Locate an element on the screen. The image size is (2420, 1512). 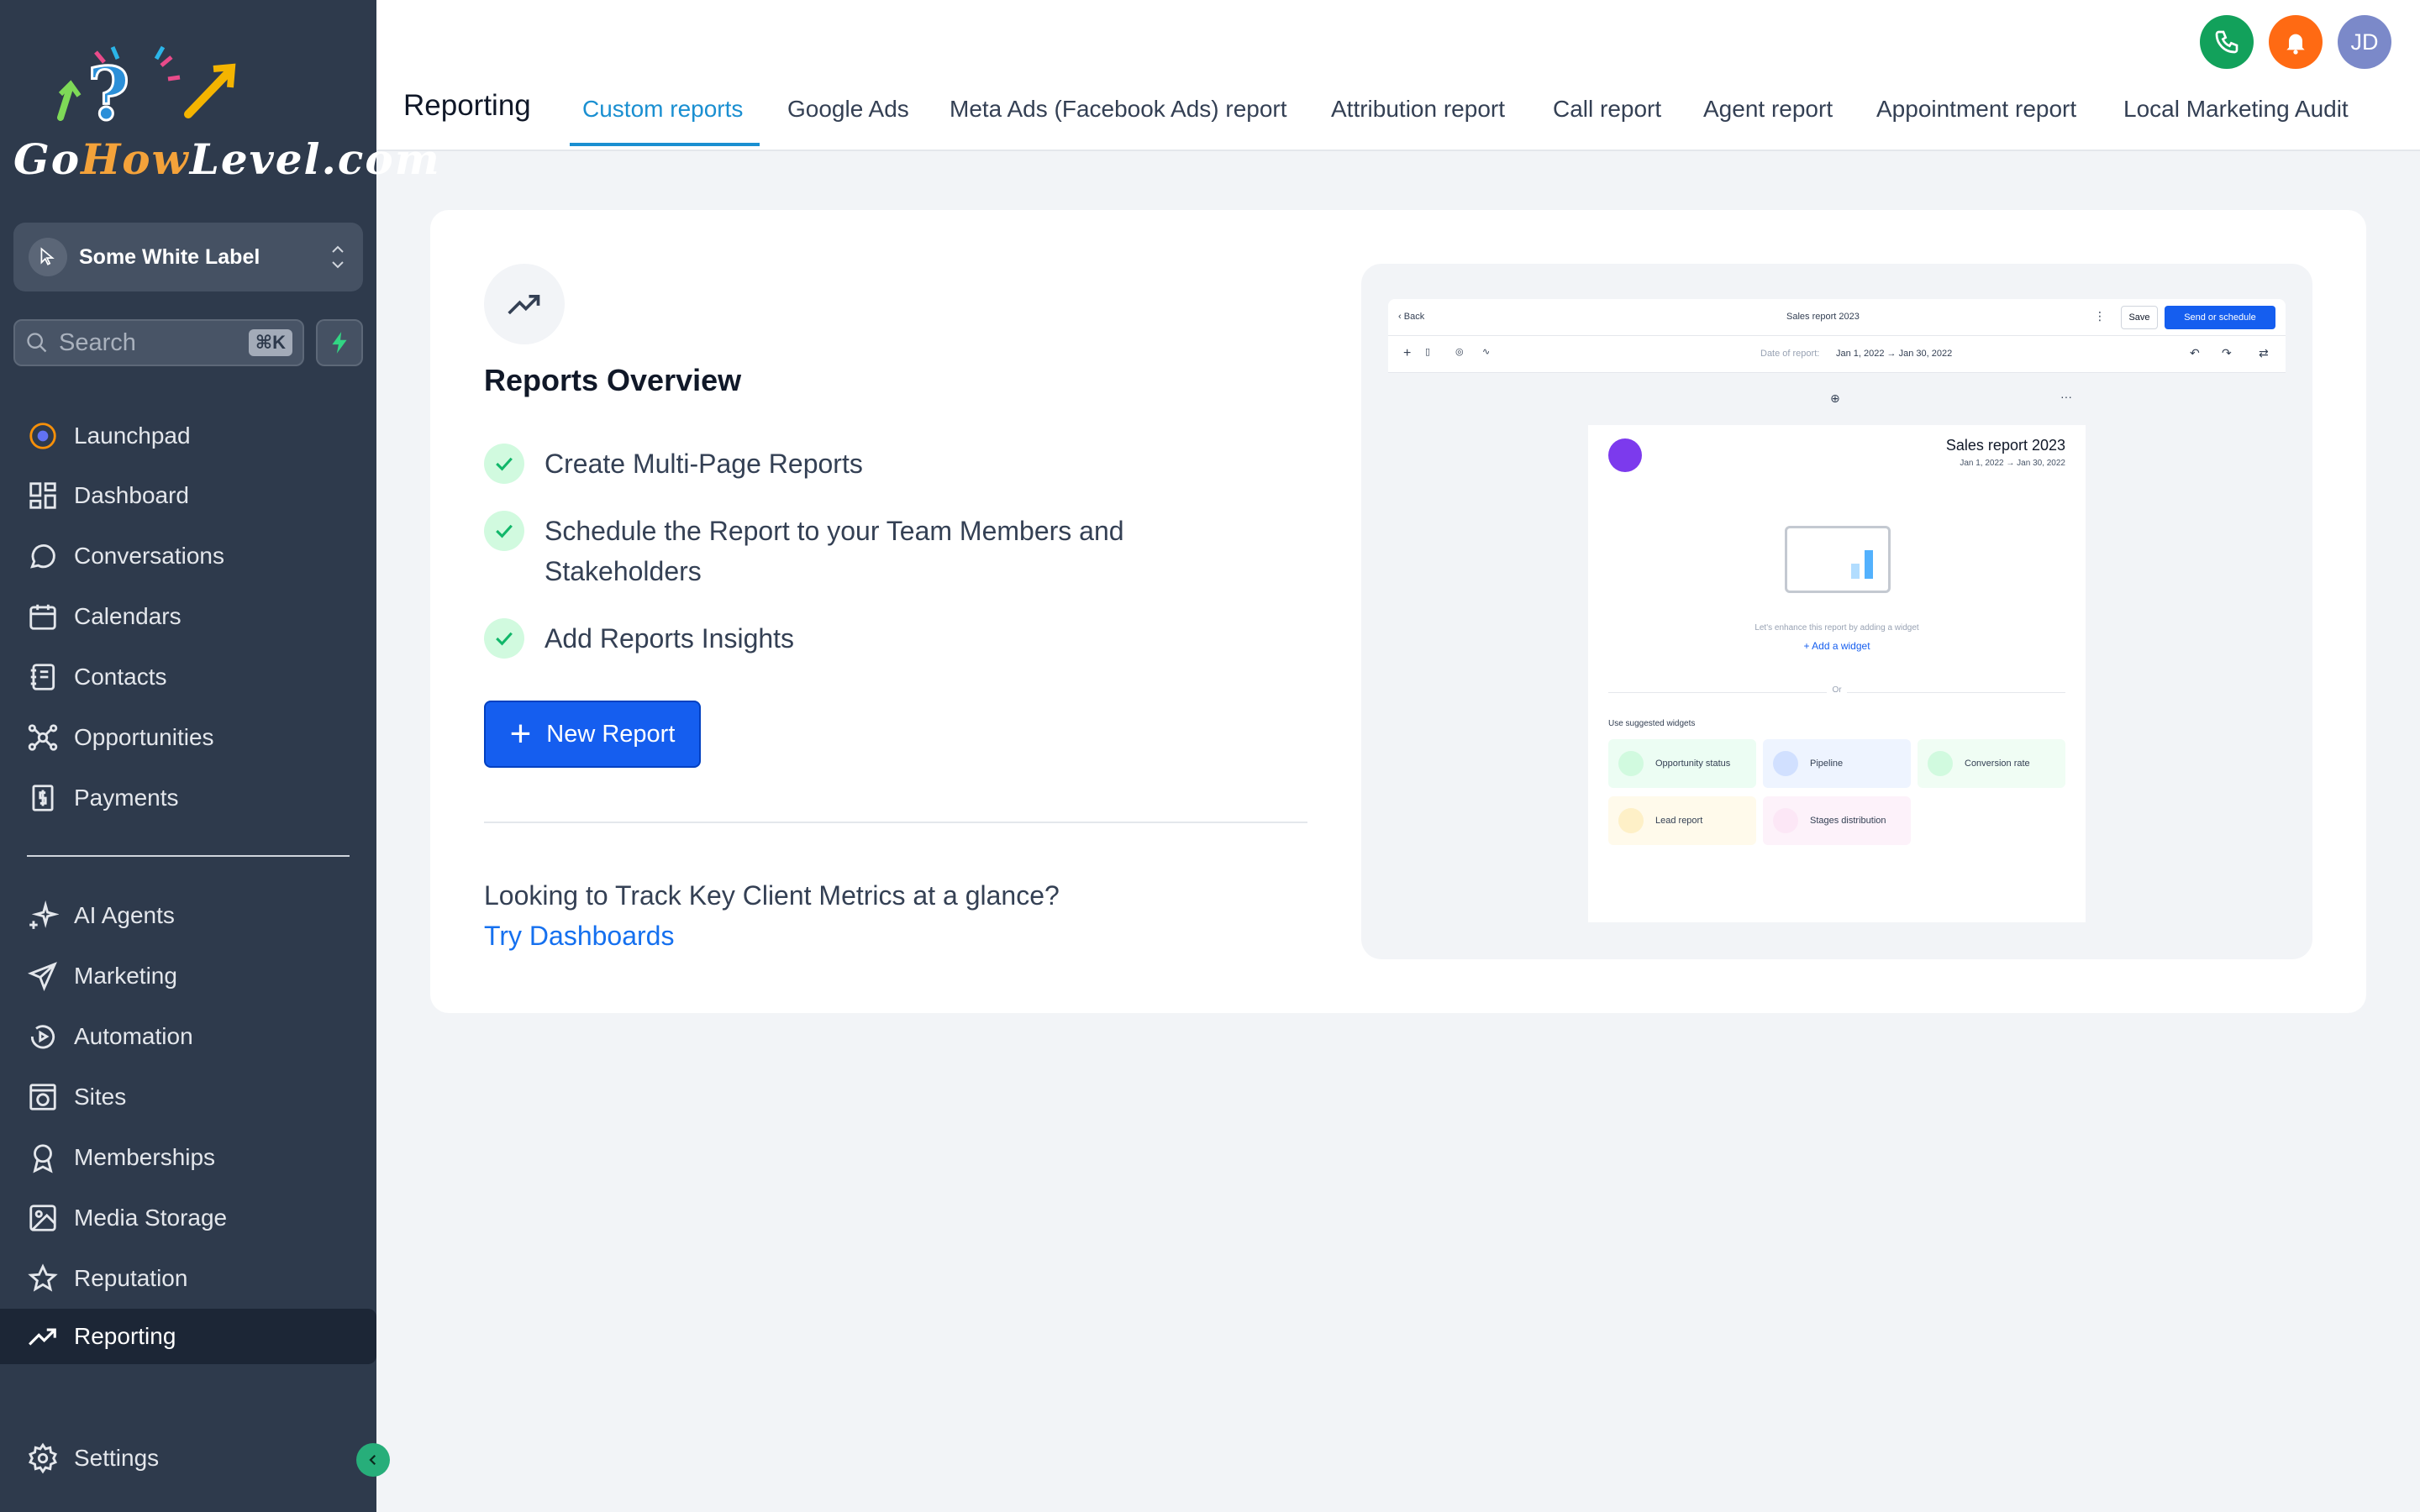
logo-graphic: ? is located at coordinates (146, 92).